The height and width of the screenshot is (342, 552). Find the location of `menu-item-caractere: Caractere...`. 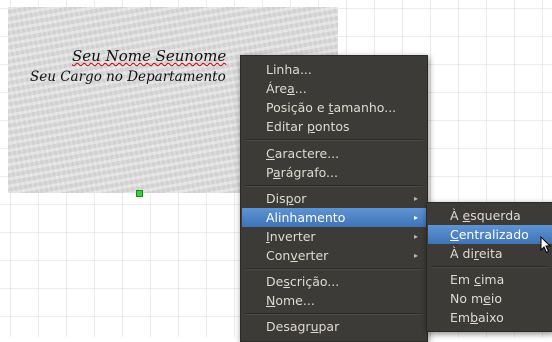

menu-item-caractere: Caractere... is located at coordinates (334, 153).